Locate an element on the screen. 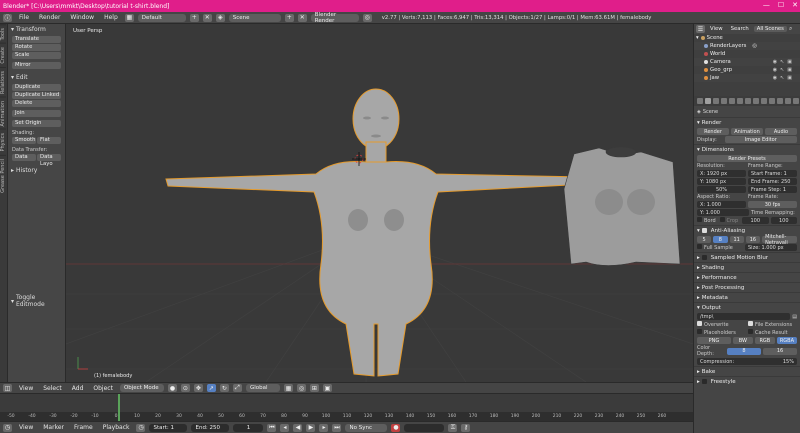 The width and height of the screenshot is (800, 433). freestyle-checkbox is located at coordinates (704, 381).